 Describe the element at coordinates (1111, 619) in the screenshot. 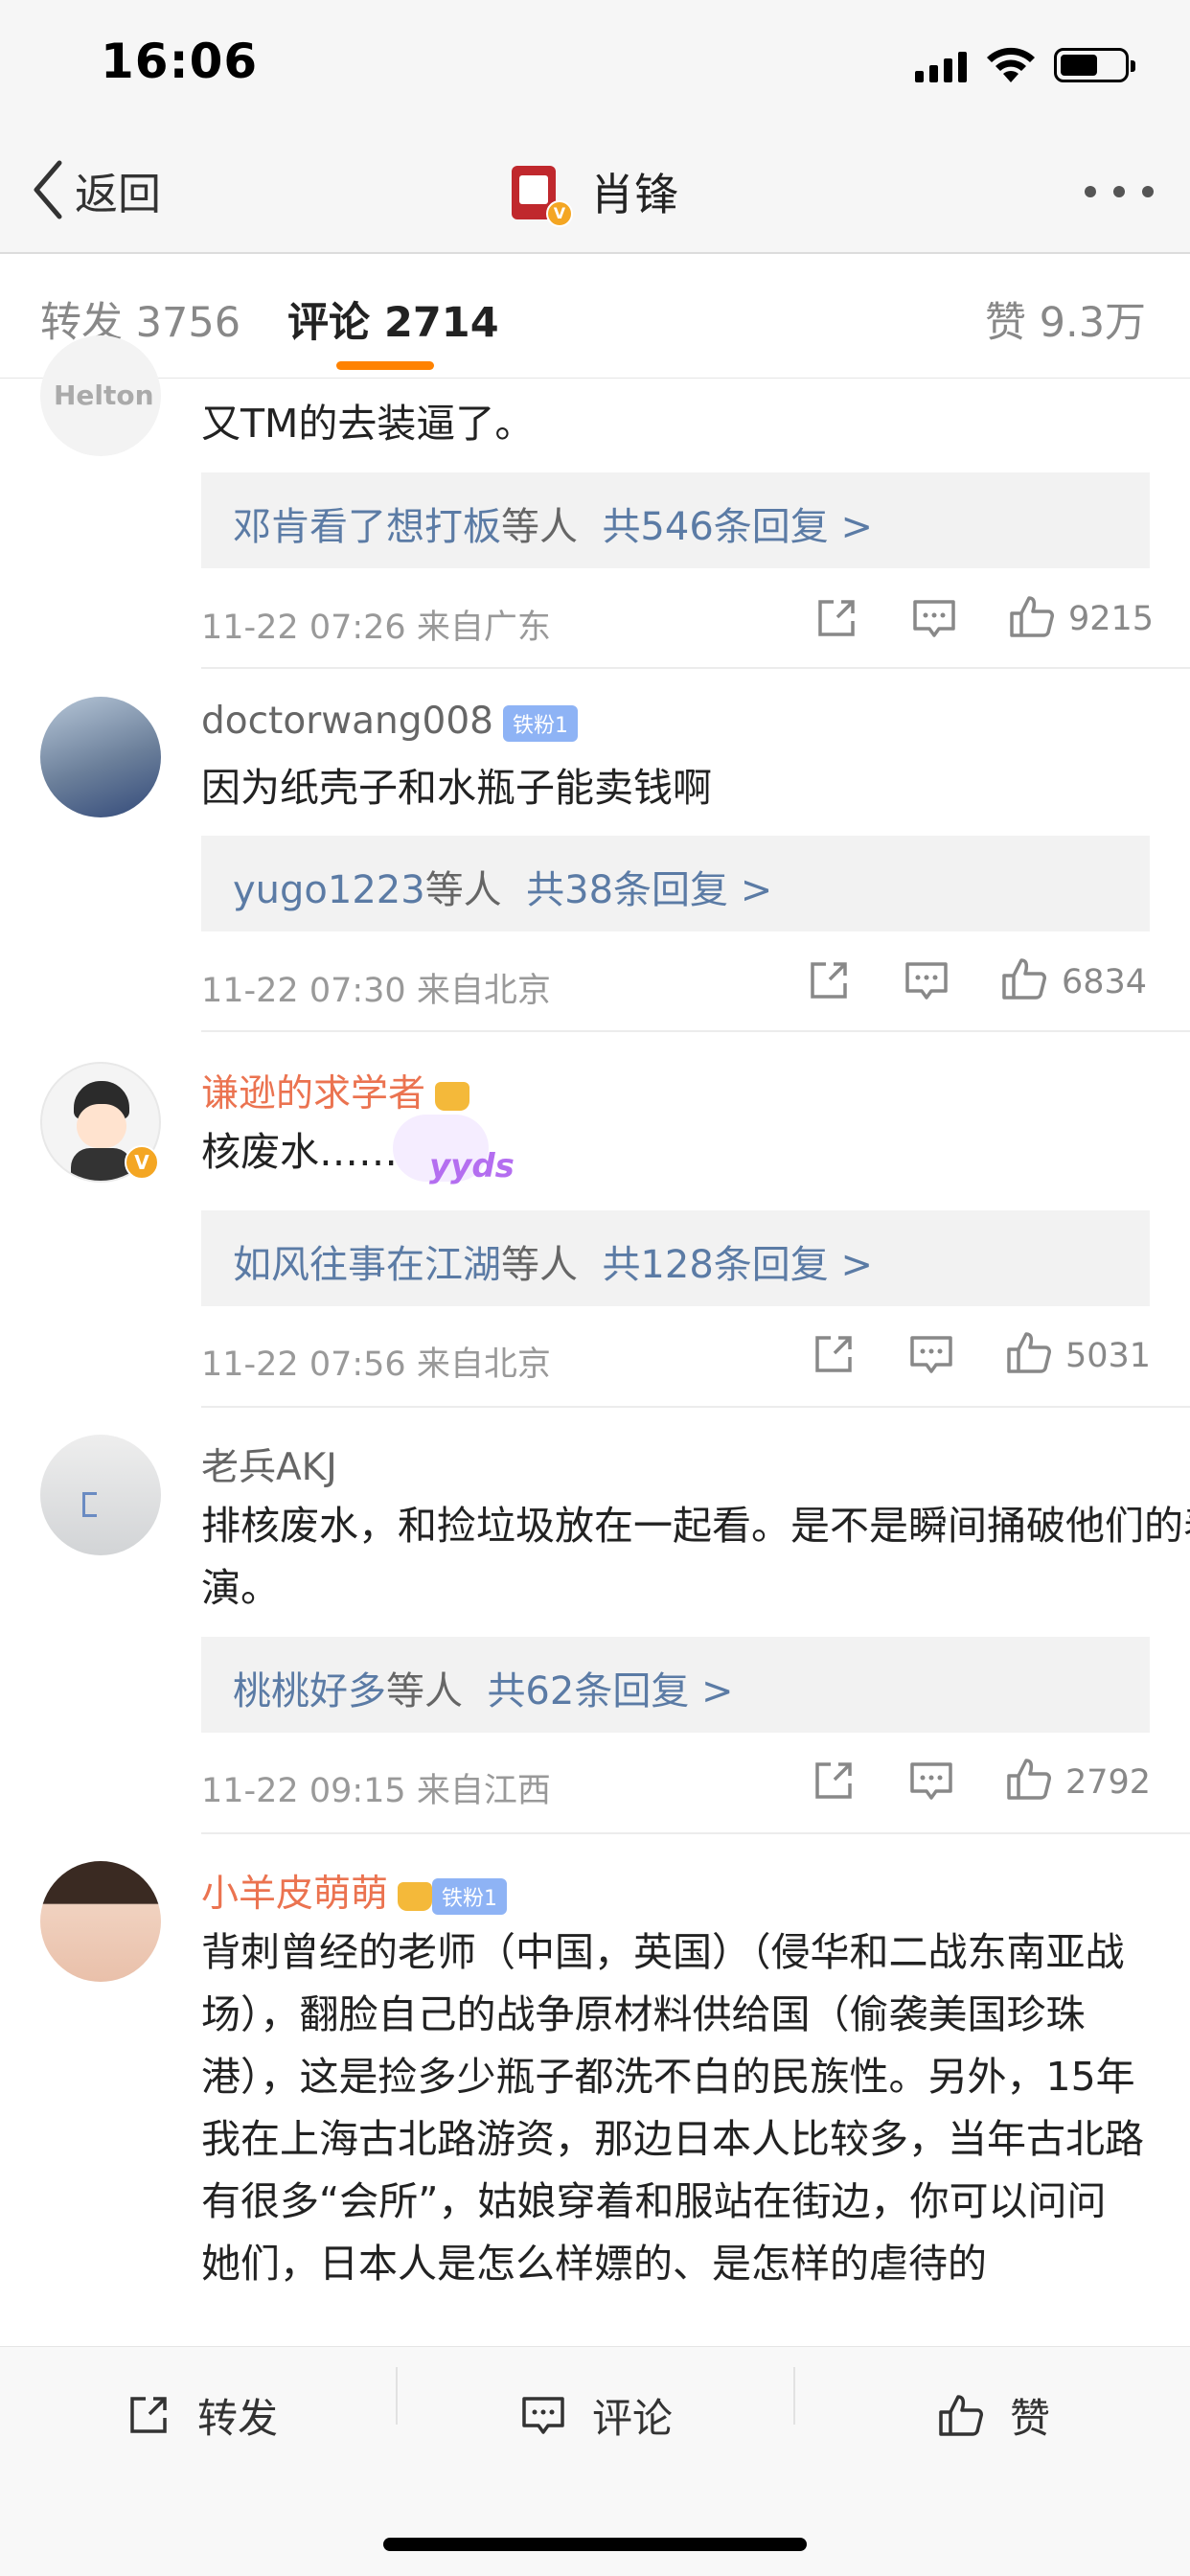

I see `like-count: 9215` at that location.